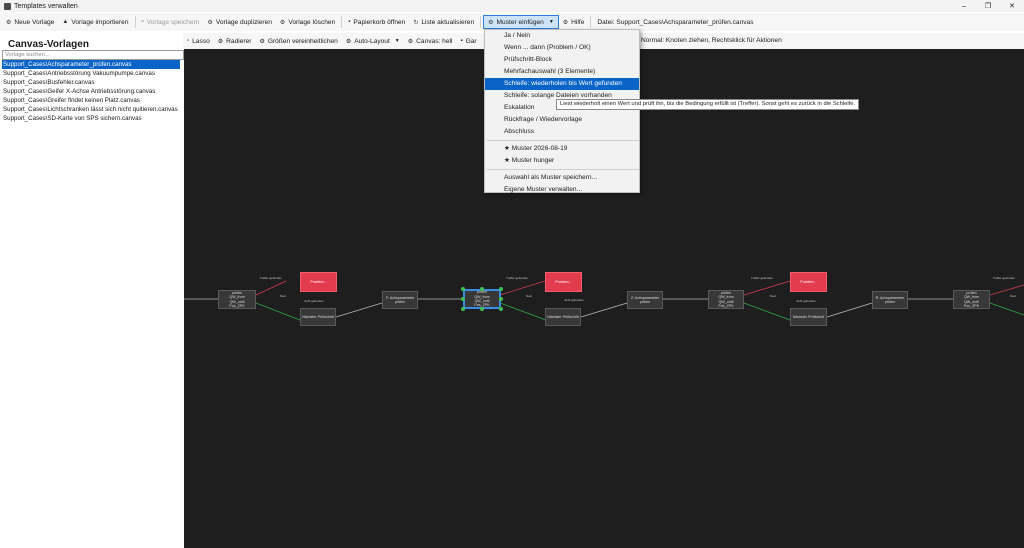 The width and height of the screenshot is (1024, 548). Describe the element at coordinates (562, 36) in the screenshot. I see `menu-item-yes-no: Ja / Nein` at that location.